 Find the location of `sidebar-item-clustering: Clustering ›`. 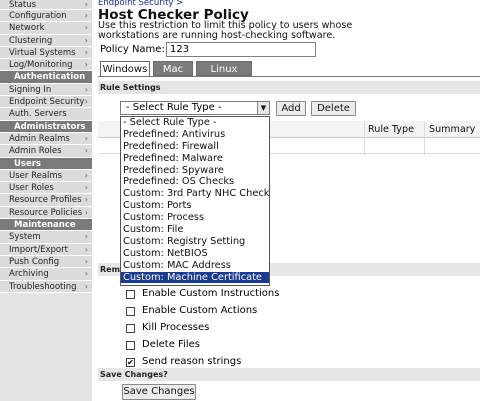

sidebar-item-clustering: Clustering › is located at coordinates (46, 40).